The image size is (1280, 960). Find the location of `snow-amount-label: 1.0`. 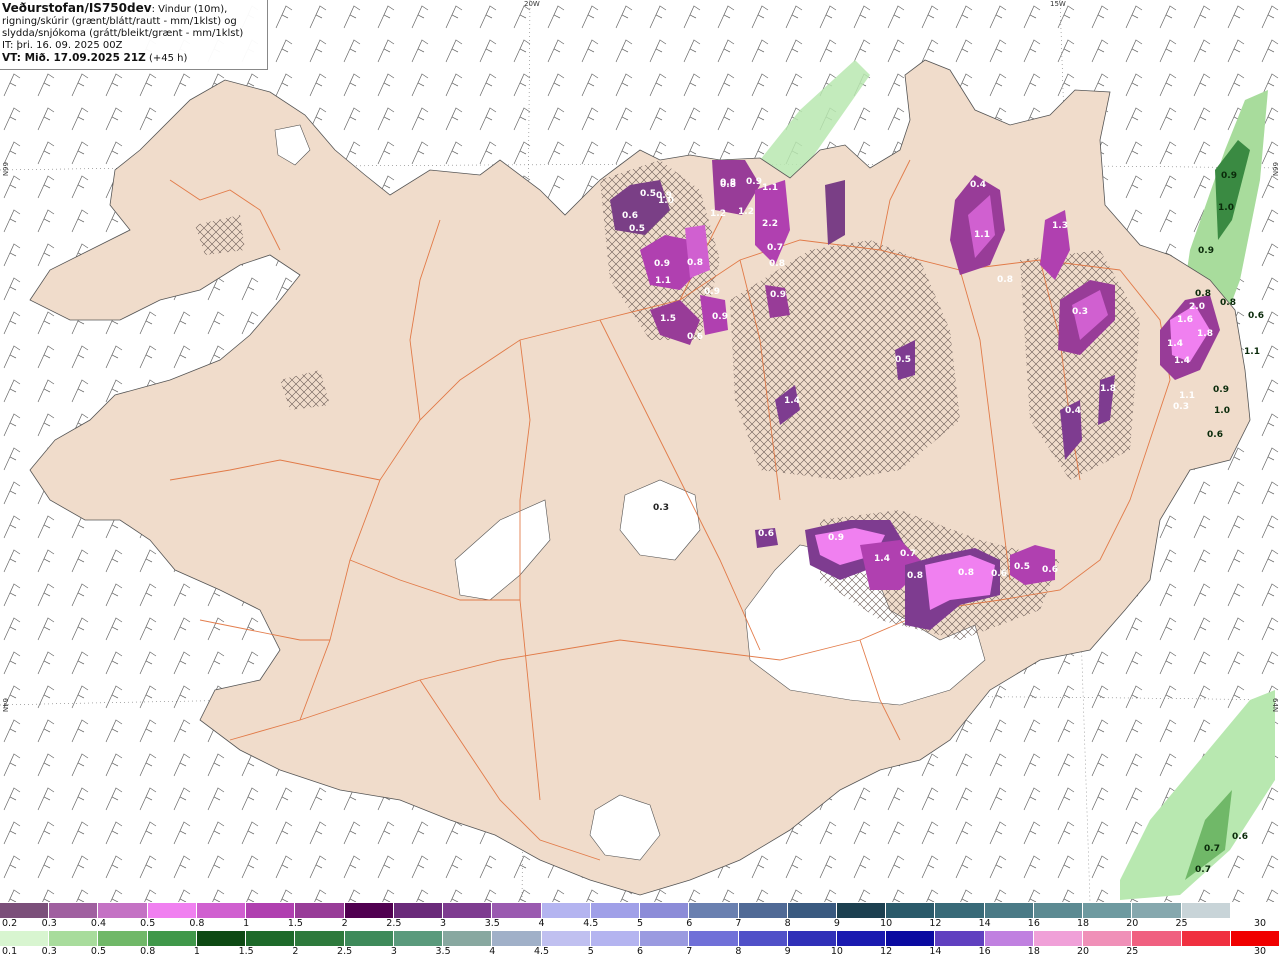

snow-amount-label: 1.0 is located at coordinates (666, 201).